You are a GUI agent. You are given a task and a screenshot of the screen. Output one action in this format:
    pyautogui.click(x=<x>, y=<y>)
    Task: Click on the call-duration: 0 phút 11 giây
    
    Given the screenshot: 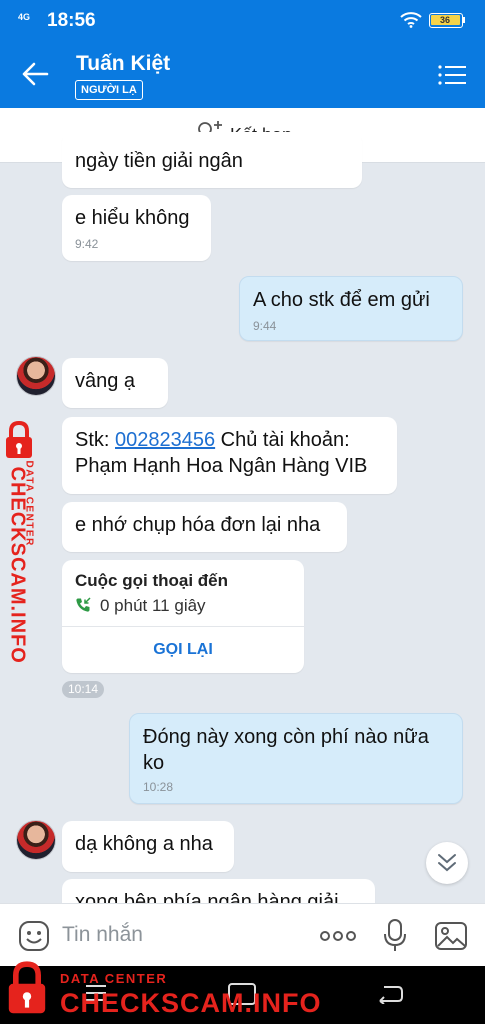 What is the action you would take?
    pyautogui.click(x=153, y=605)
    